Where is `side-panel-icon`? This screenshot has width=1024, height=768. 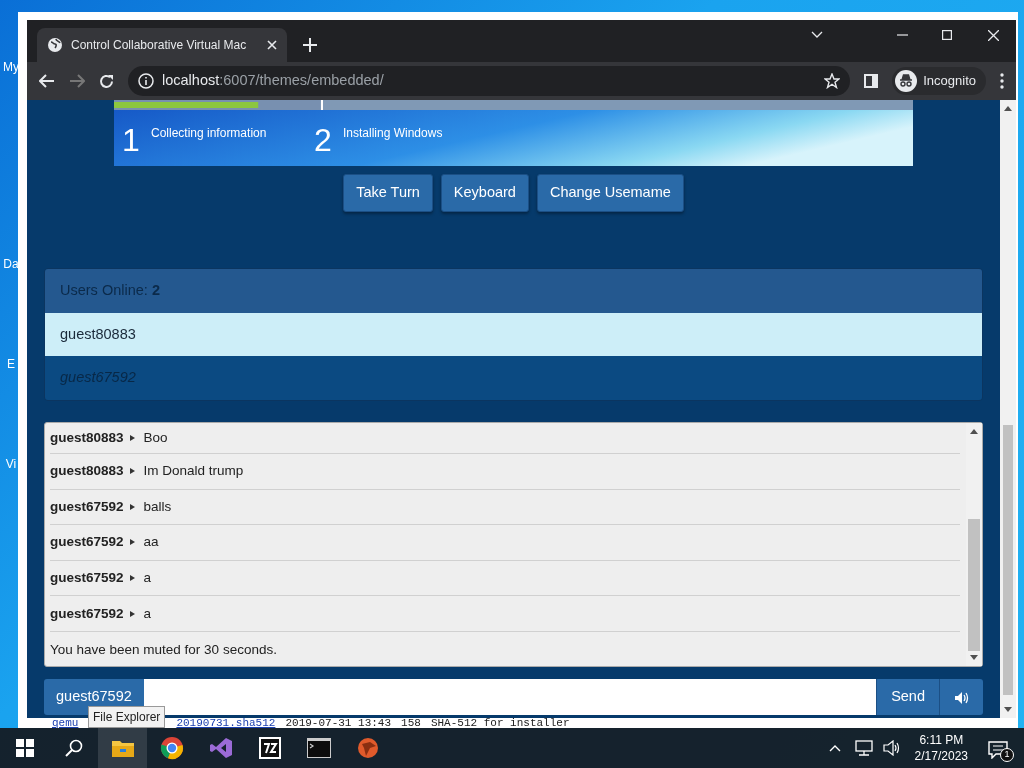
side-panel-icon is located at coordinates (871, 81).